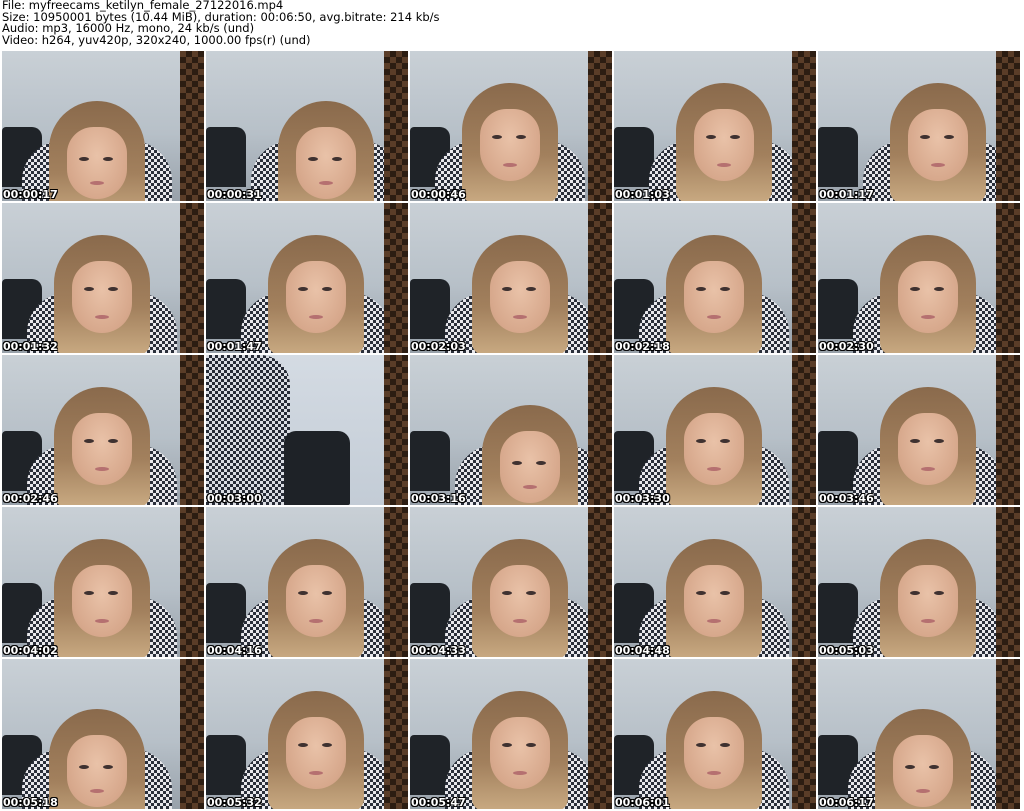 This screenshot has height=811, width=1024. Describe the element at coordinates (307, 734) in the screenshot. I see `video-thumbnail: 00:05:32` at that location.